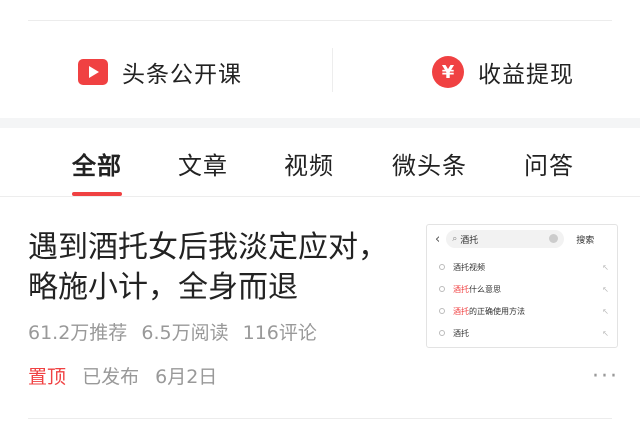  What do you see at coordinates (97, 163) in the screenshot?
I see `tab-all: 全部` at bounding box center [97, 163].